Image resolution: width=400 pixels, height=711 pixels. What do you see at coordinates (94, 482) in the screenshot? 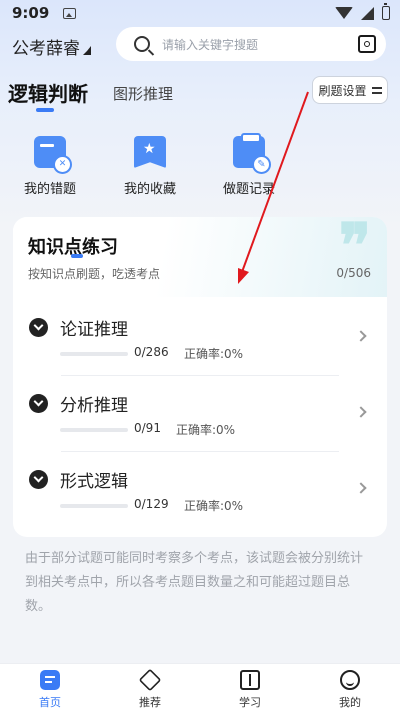
I see `topic-name: 形式逻辑` at bounding box center [94, 482].